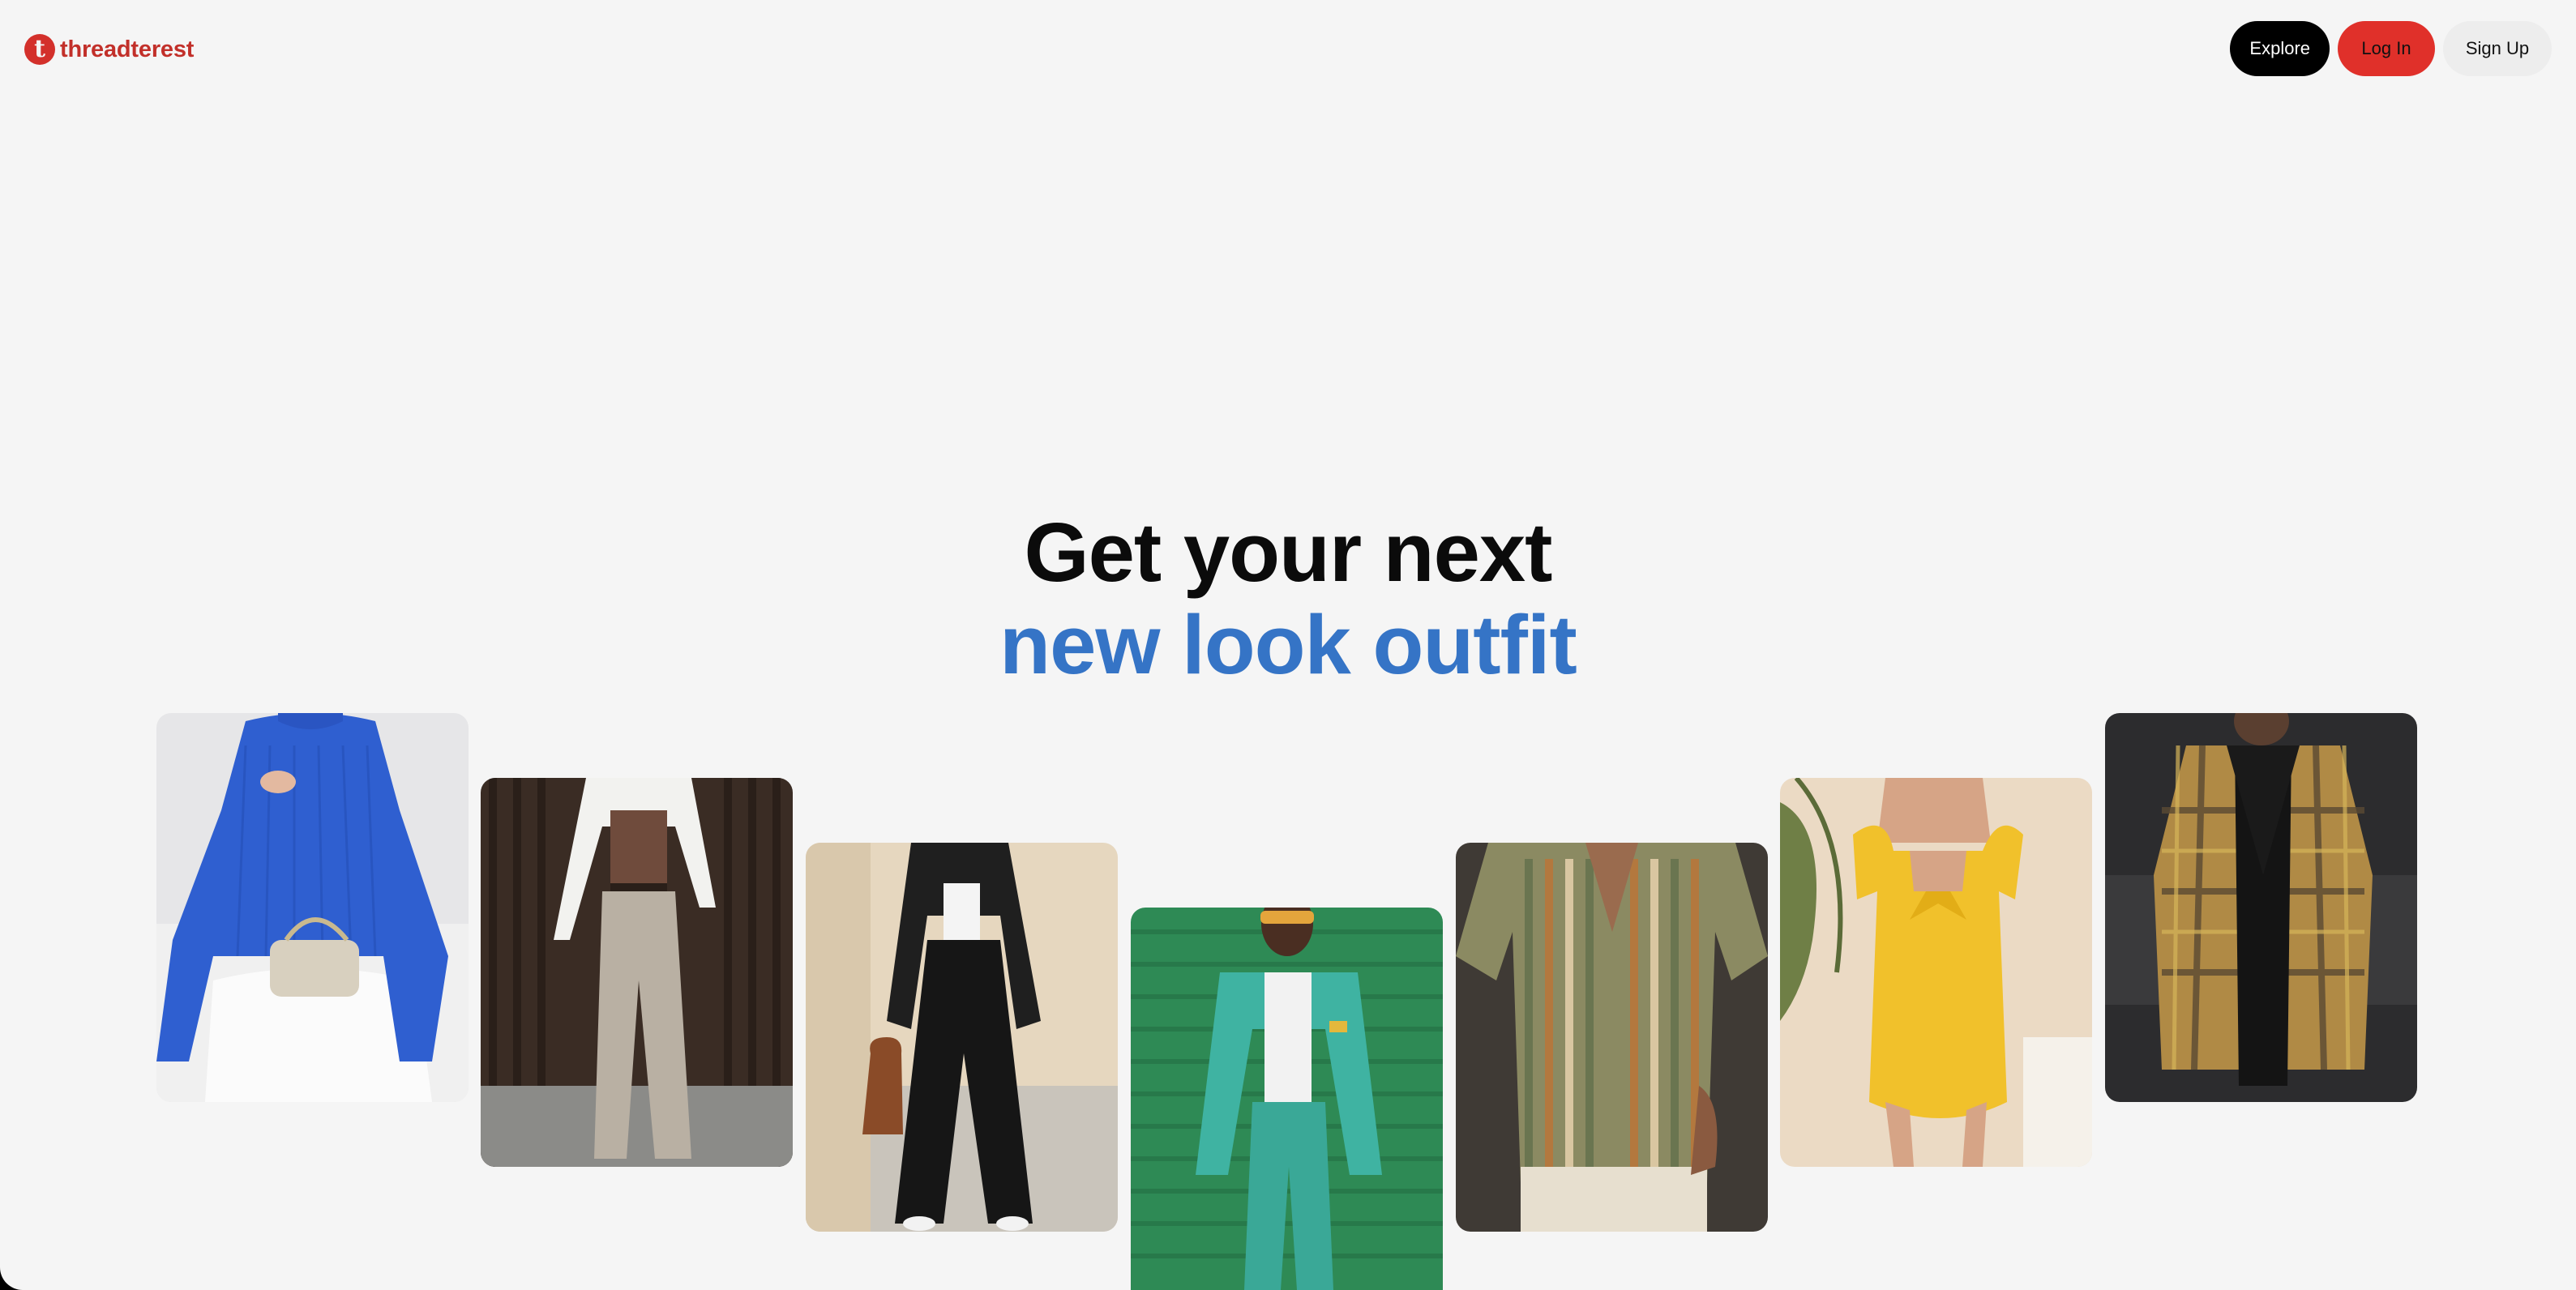  I want to click on top-nav: Explore Log In Sign Up, so click(2391, 48).